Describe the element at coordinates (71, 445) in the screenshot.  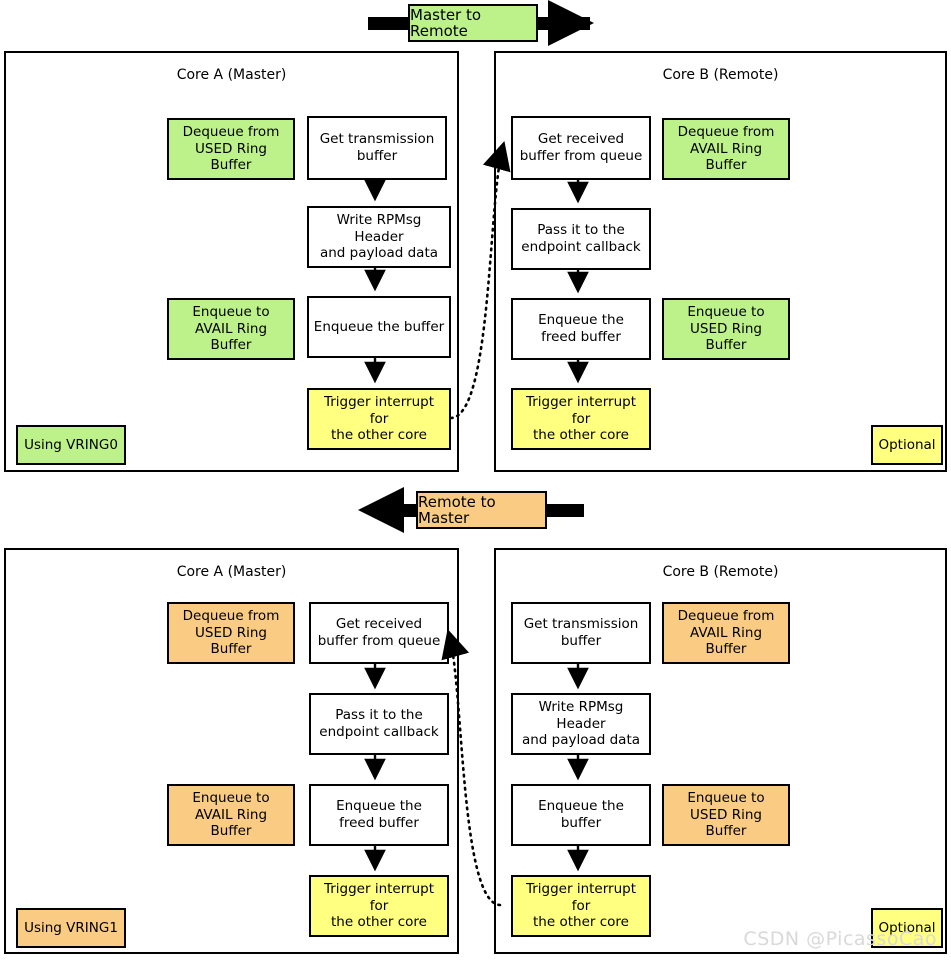
I see `badge-using-vring0: Using VRING0` at that location.